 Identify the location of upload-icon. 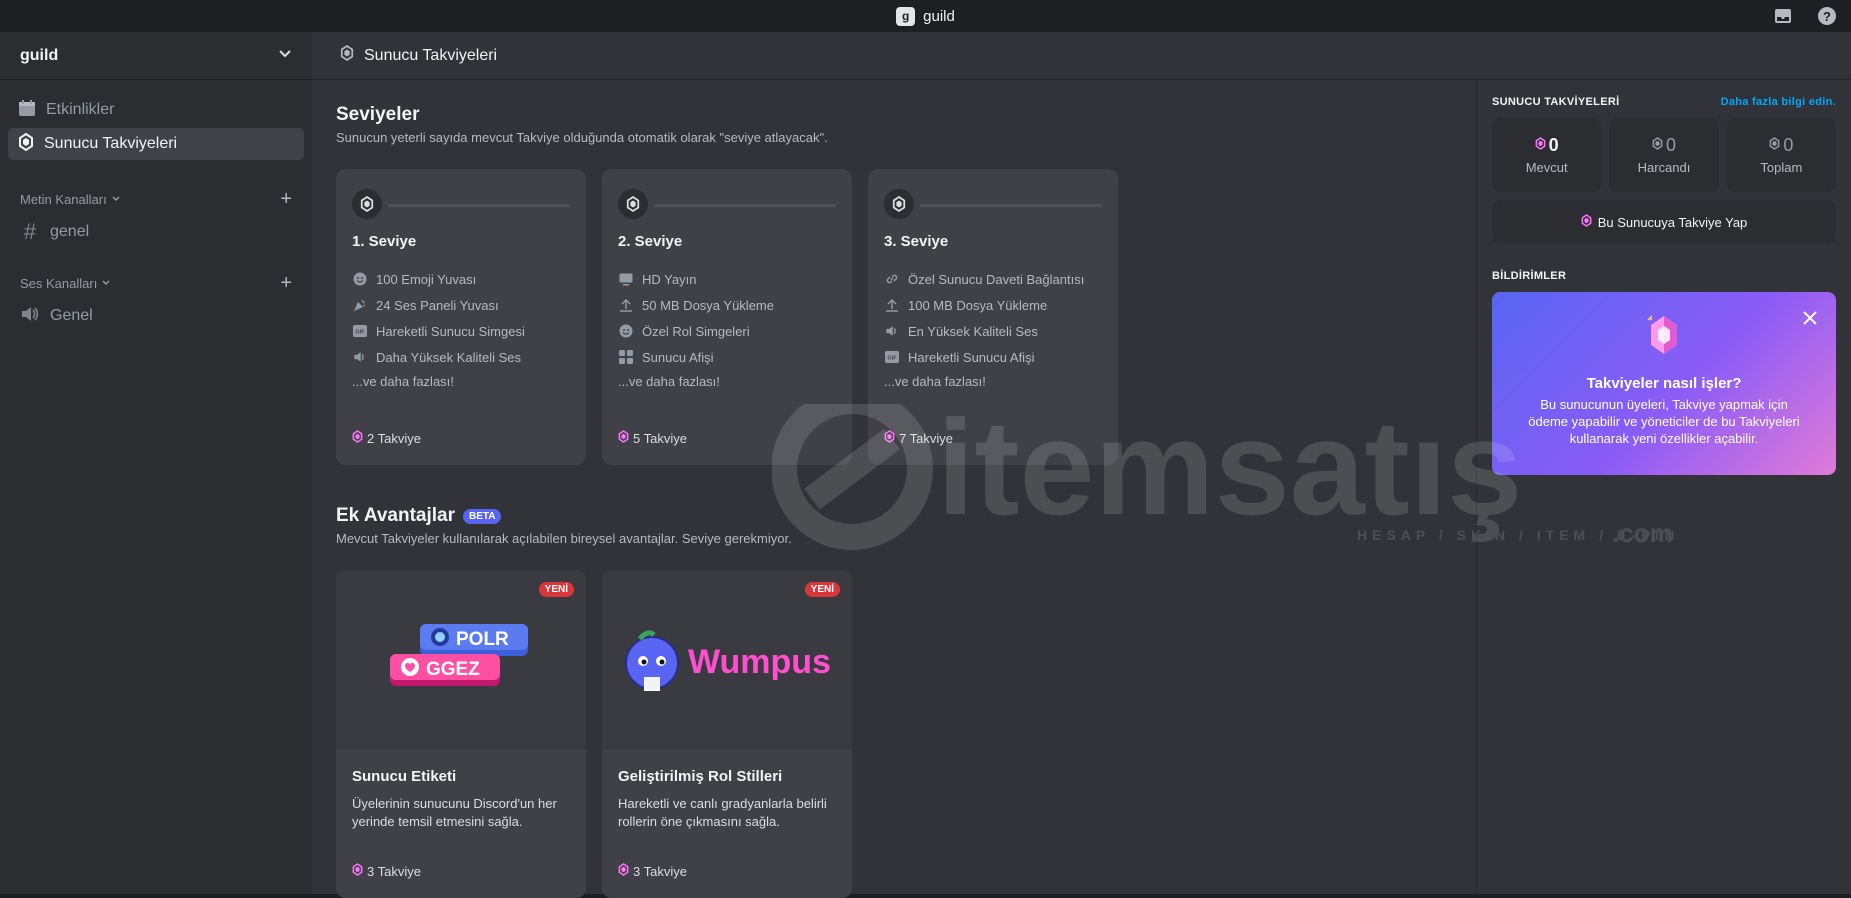
(626, 305).